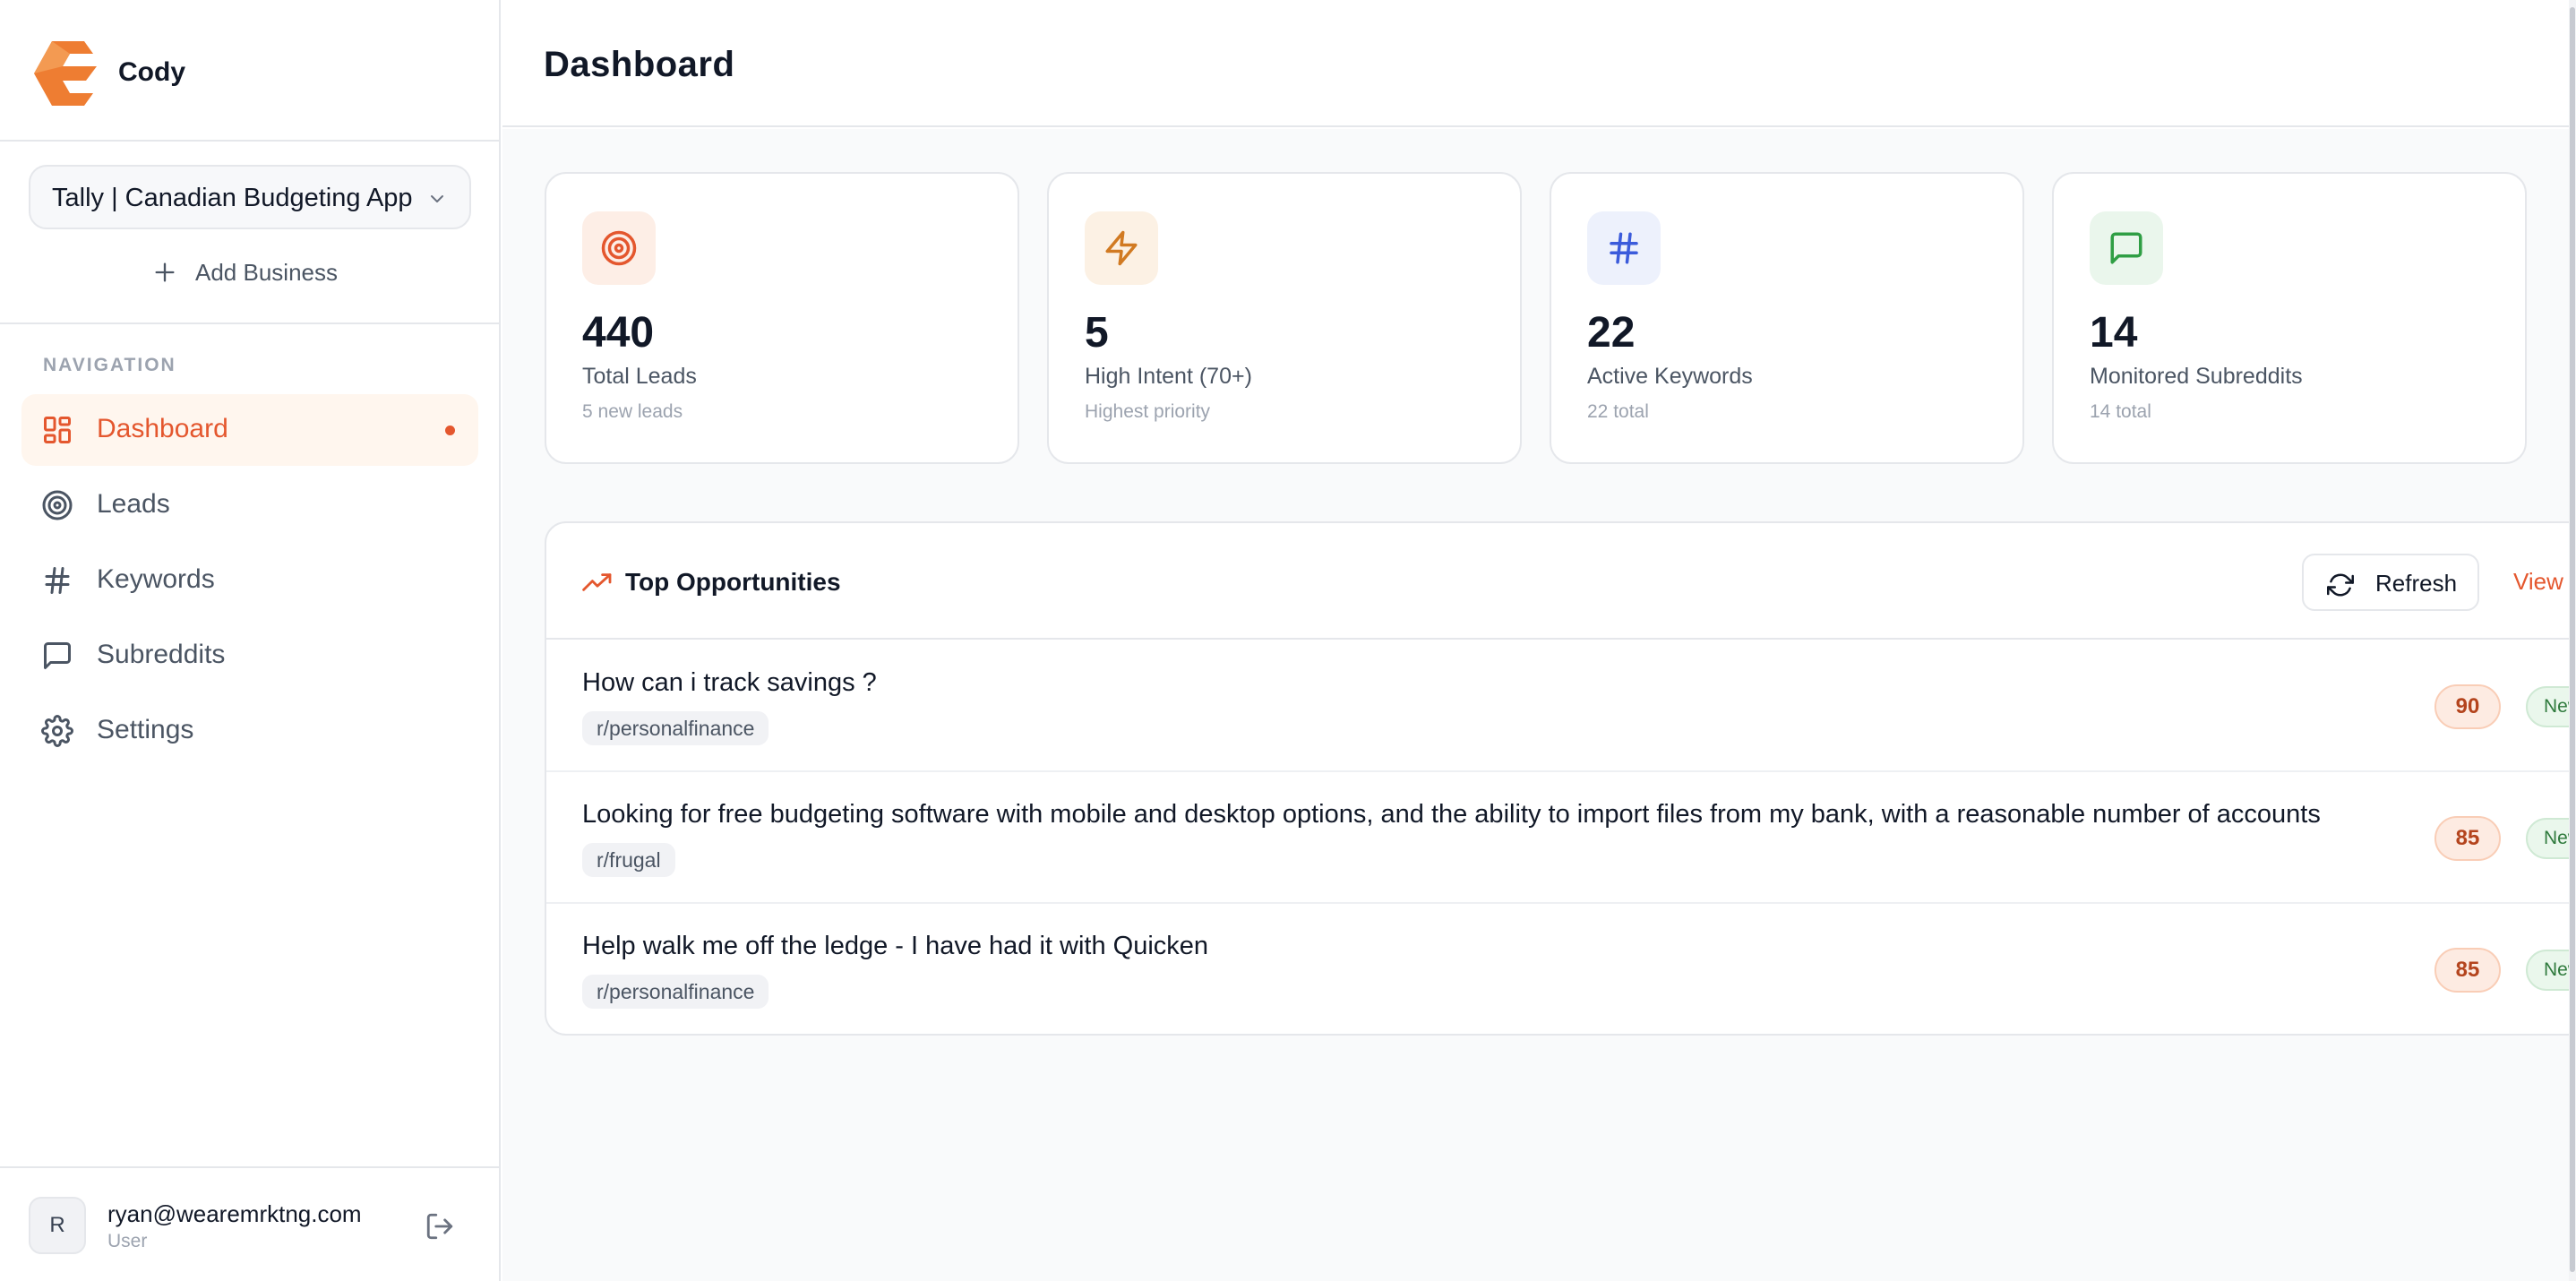 Image resolution: width=2576 pixels, height=1281 pixels. What do you see at coordinates (249, 505) in the screenshot?
I see `sidebar-item-leads: Leads` at bounding box center [249, 505].